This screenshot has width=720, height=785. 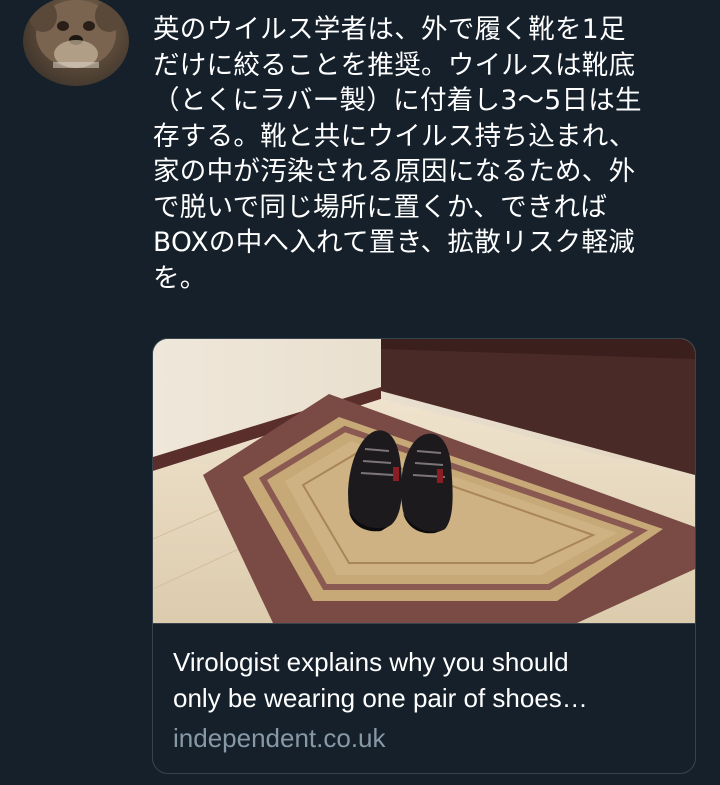 I want to click on tweet-text-line: BOXの中へ入れて置き、拡散リスク軽減, so click(x=394, y=242).